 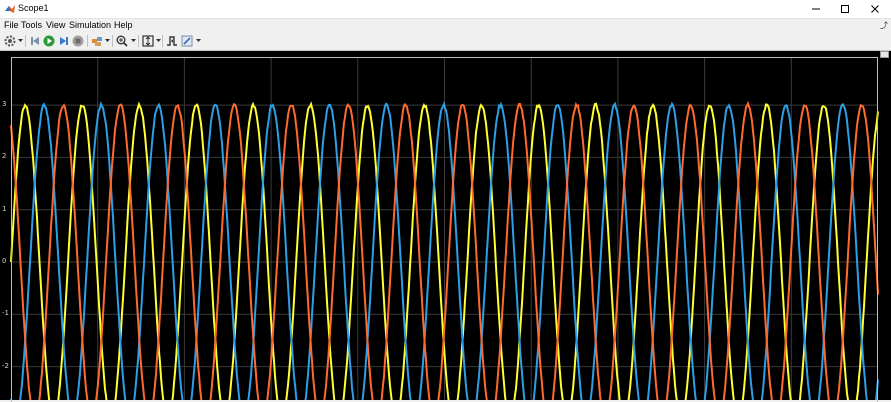 I want to click on minimize-button, so click(x=816, y=9).